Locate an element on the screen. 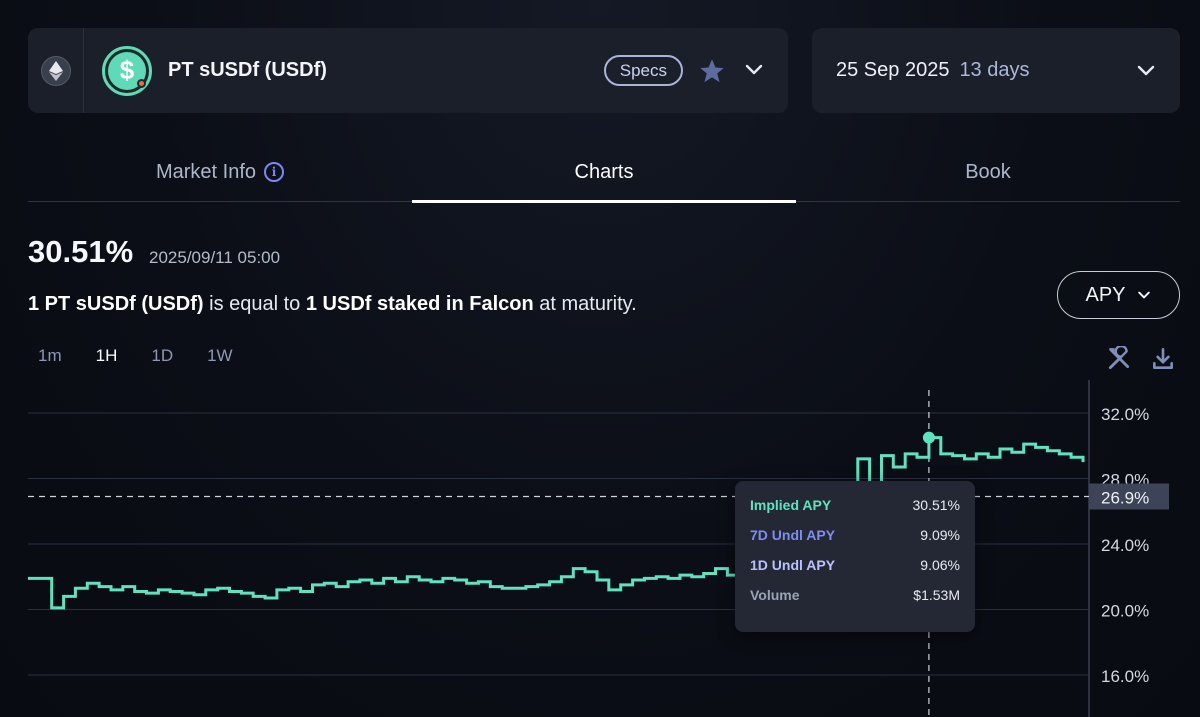 This screenshot has width=1200, height=717. tooltip-value: $1.53M is located at coordinates (936, 595).